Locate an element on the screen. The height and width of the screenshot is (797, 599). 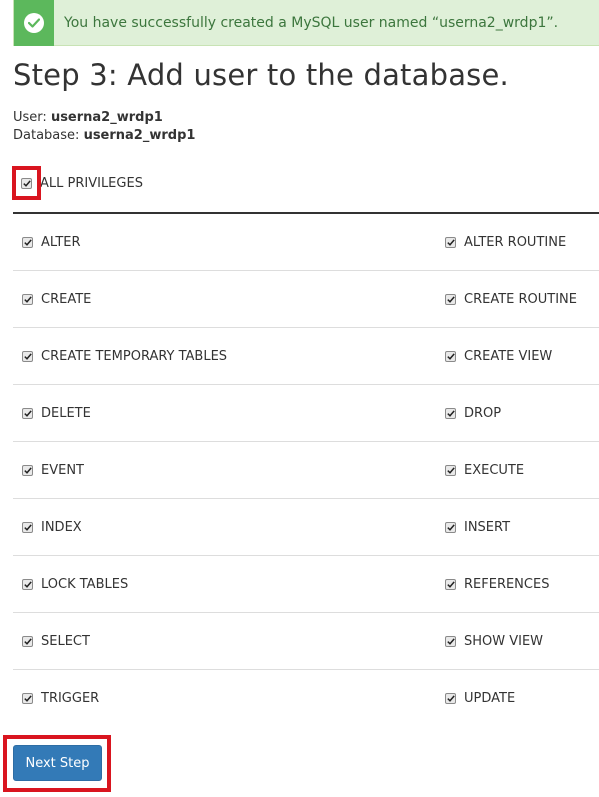
privilege-option-create-temporary-tables: CREATE TEMPORARY TABLES is located at coordinates (124, 356).